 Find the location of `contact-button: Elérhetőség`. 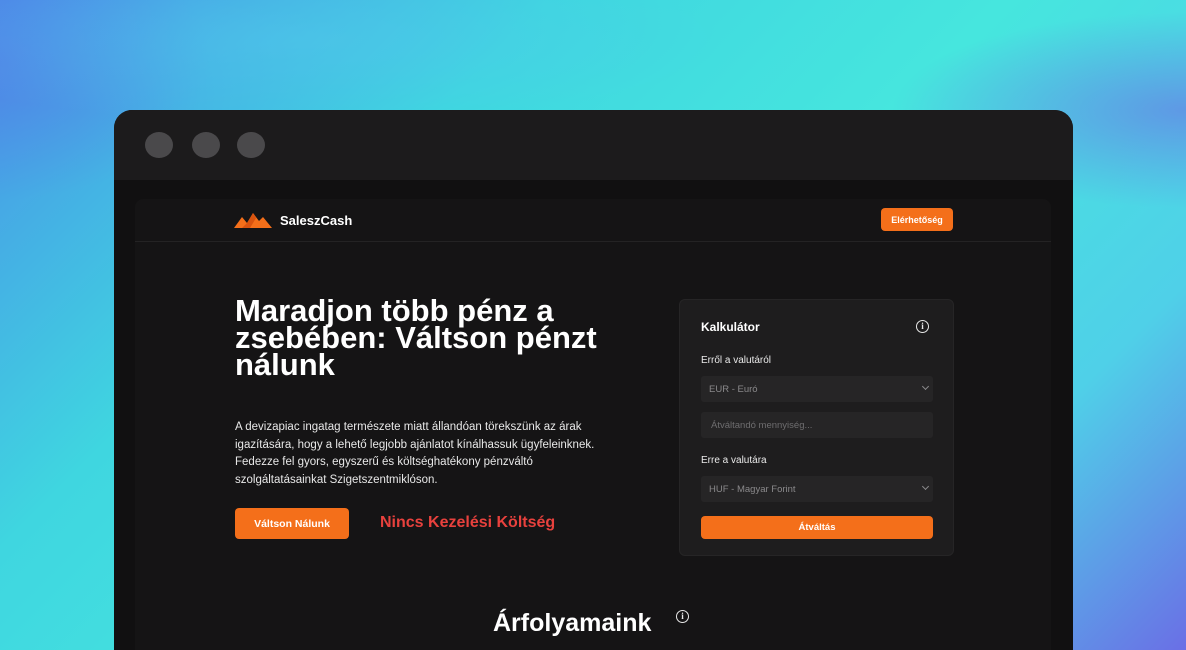

contact-button: Elérhetőség is located at coordinates (917, 219).